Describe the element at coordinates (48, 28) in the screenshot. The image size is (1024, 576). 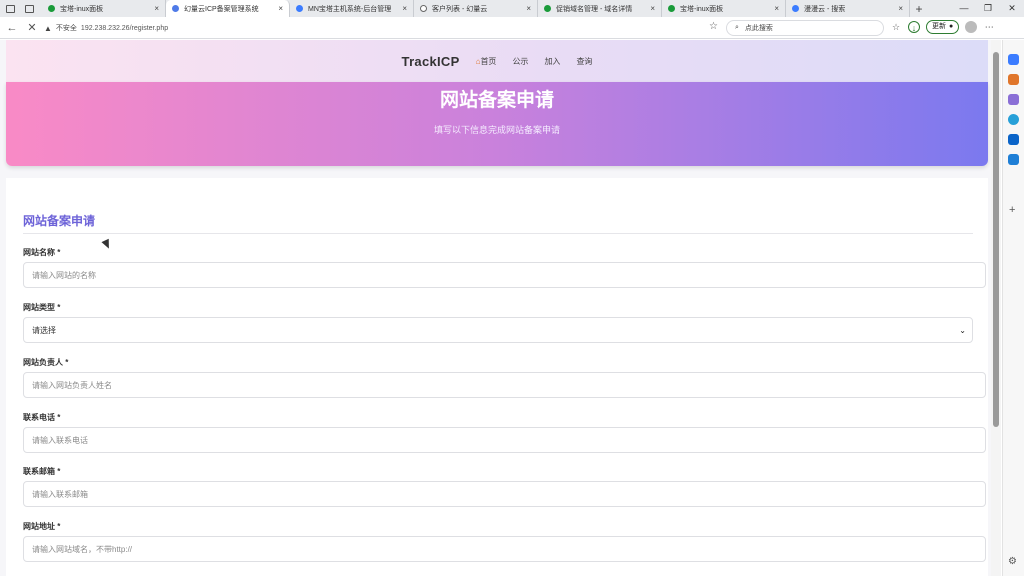
I see `warning-icon: ▲` at that location.